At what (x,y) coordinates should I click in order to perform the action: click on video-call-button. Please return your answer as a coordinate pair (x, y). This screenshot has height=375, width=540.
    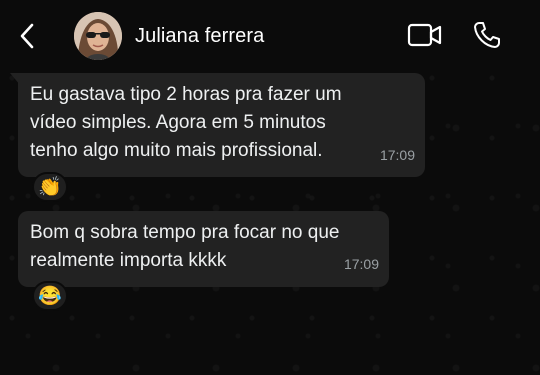
    Looking at the image, I should click on (425, 35).